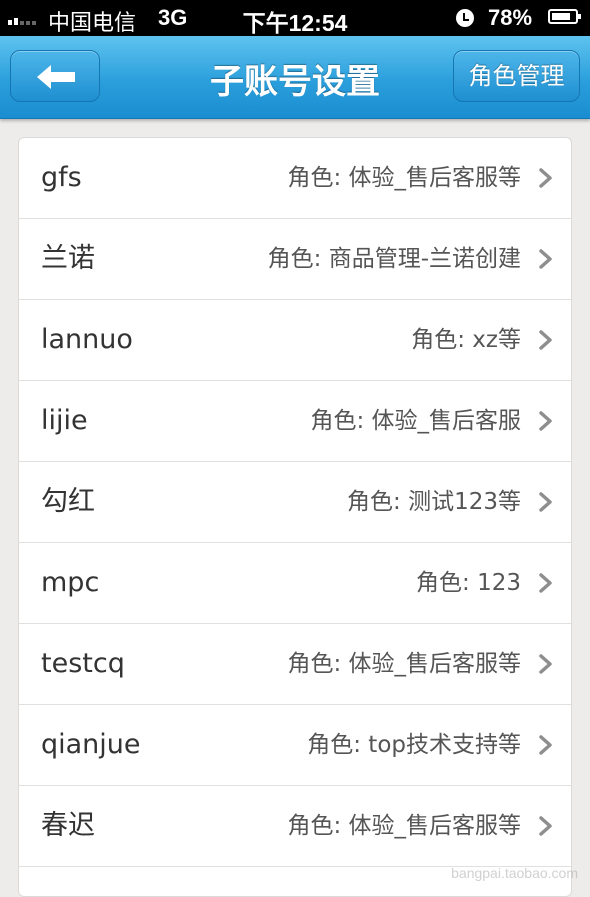 The image size is (590, 897). What do you see at coordinates (564, 16) in the screenshot?
I see `battery-icon` at bounding box center [564, 16].